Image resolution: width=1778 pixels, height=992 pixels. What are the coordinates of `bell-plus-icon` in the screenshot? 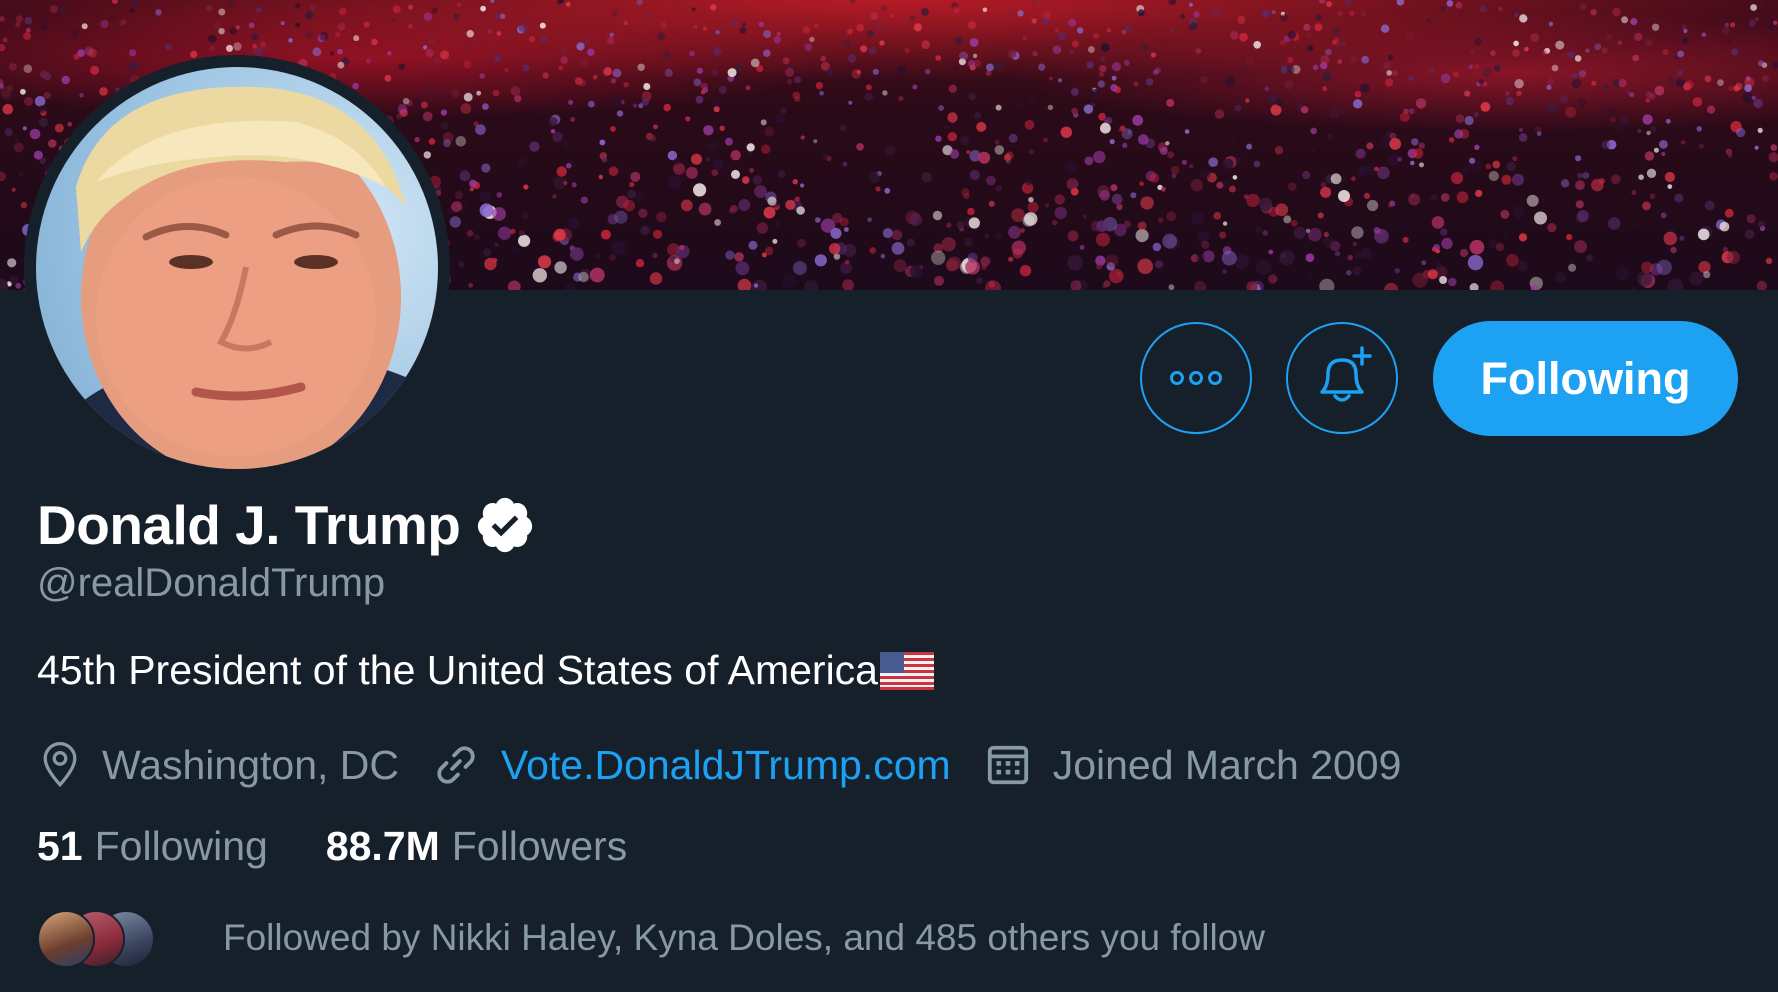 It's located at (1346, 374).